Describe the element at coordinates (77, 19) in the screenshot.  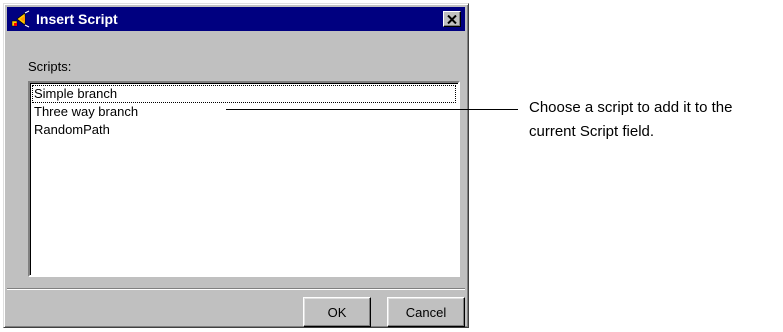
I see `dialog-title: Insert Script` at that location.